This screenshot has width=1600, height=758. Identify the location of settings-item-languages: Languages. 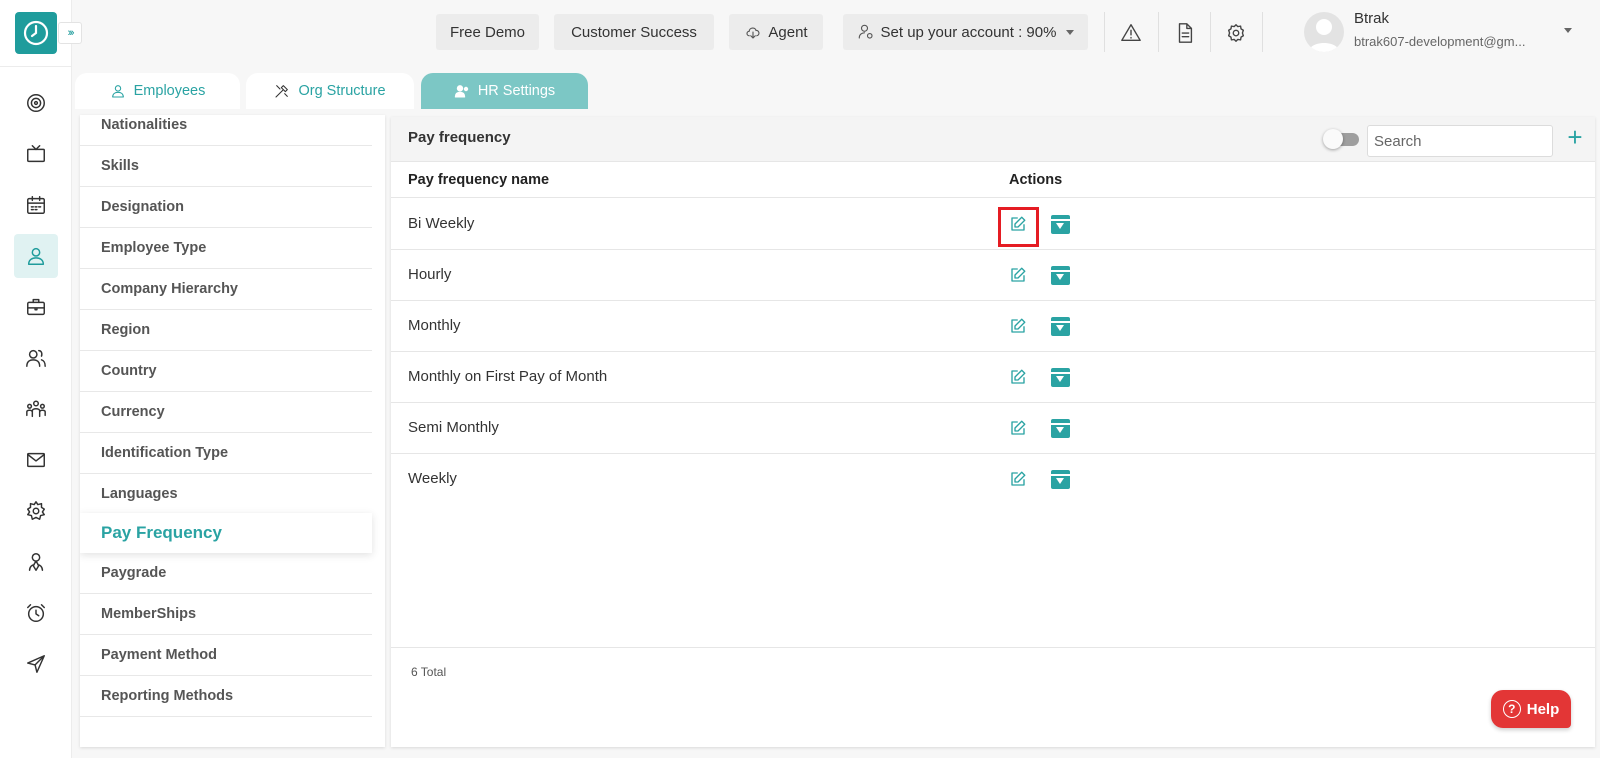
(226, 494).